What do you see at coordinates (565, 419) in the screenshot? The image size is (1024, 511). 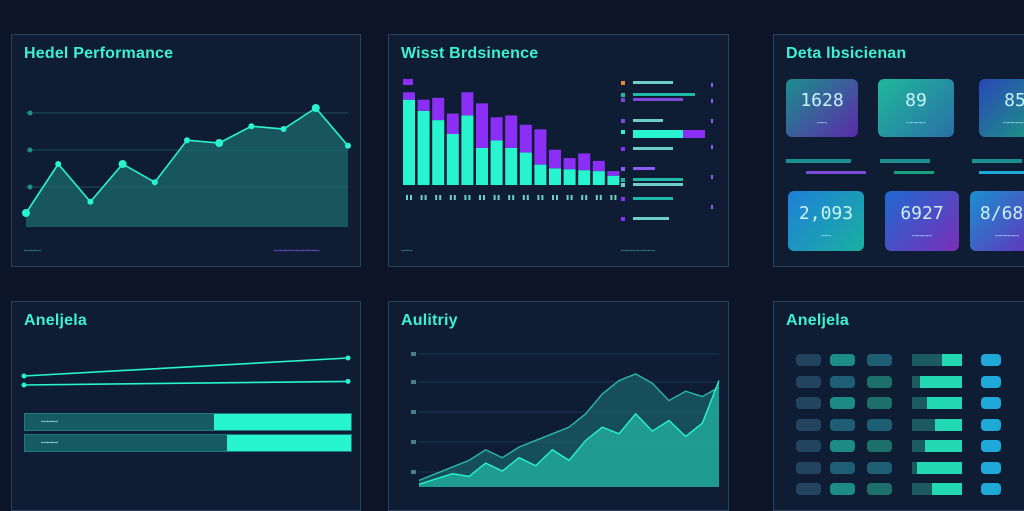 I see `activity-area-chart` at bounding box center [565, 419].